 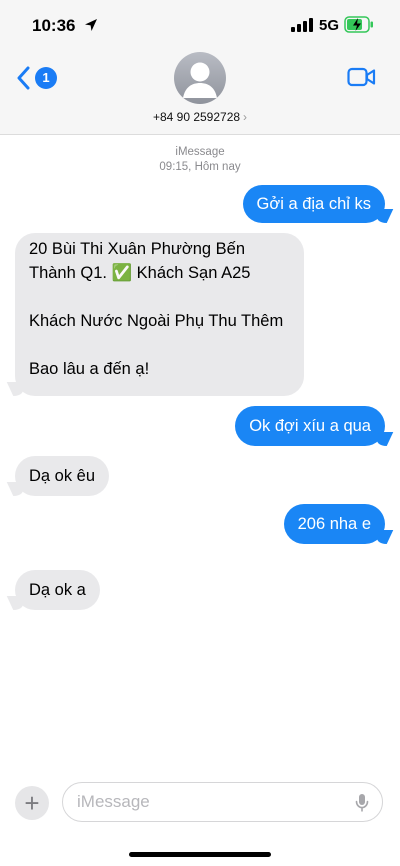 I want to click on person-icon, so click(x=200, y=80).